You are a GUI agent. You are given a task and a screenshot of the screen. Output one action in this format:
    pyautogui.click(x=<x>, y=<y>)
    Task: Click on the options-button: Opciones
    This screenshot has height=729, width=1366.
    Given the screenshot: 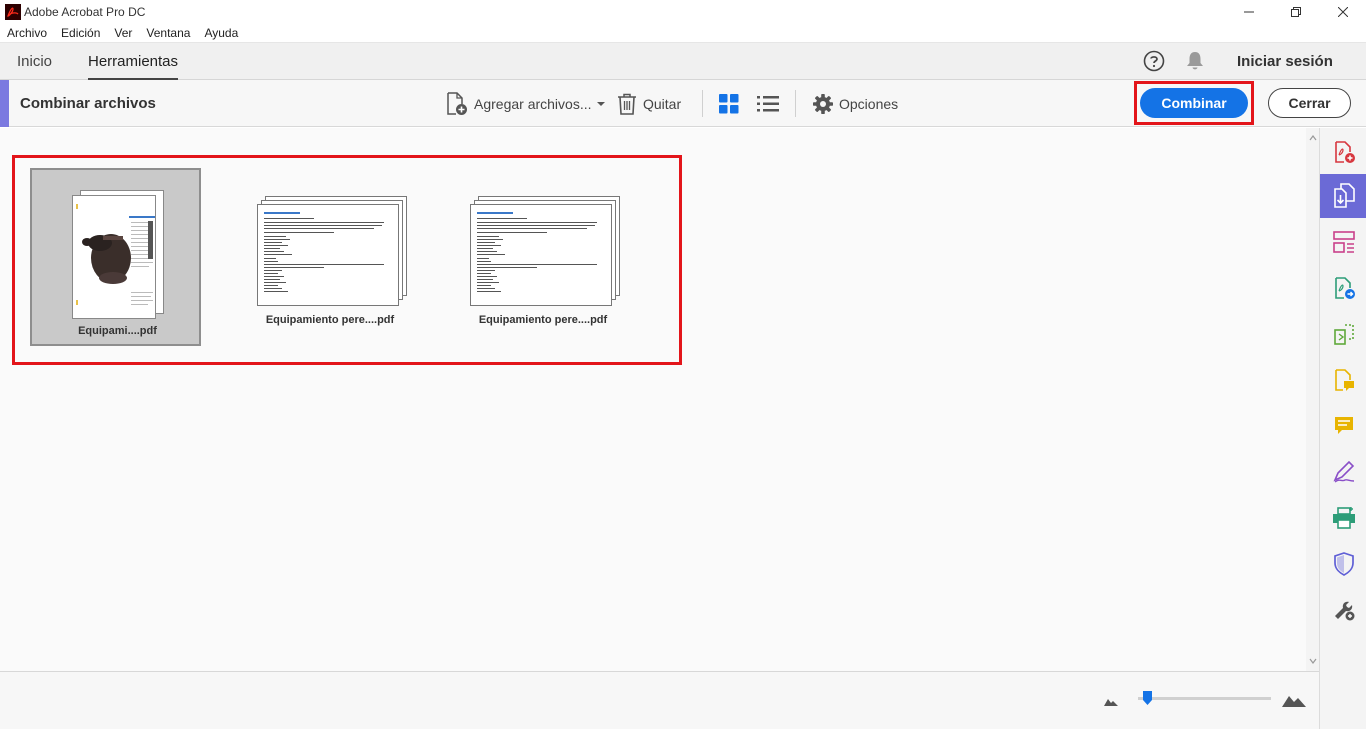 What is the action you would take?
    pyautogui.click(x=855, y=103)
    